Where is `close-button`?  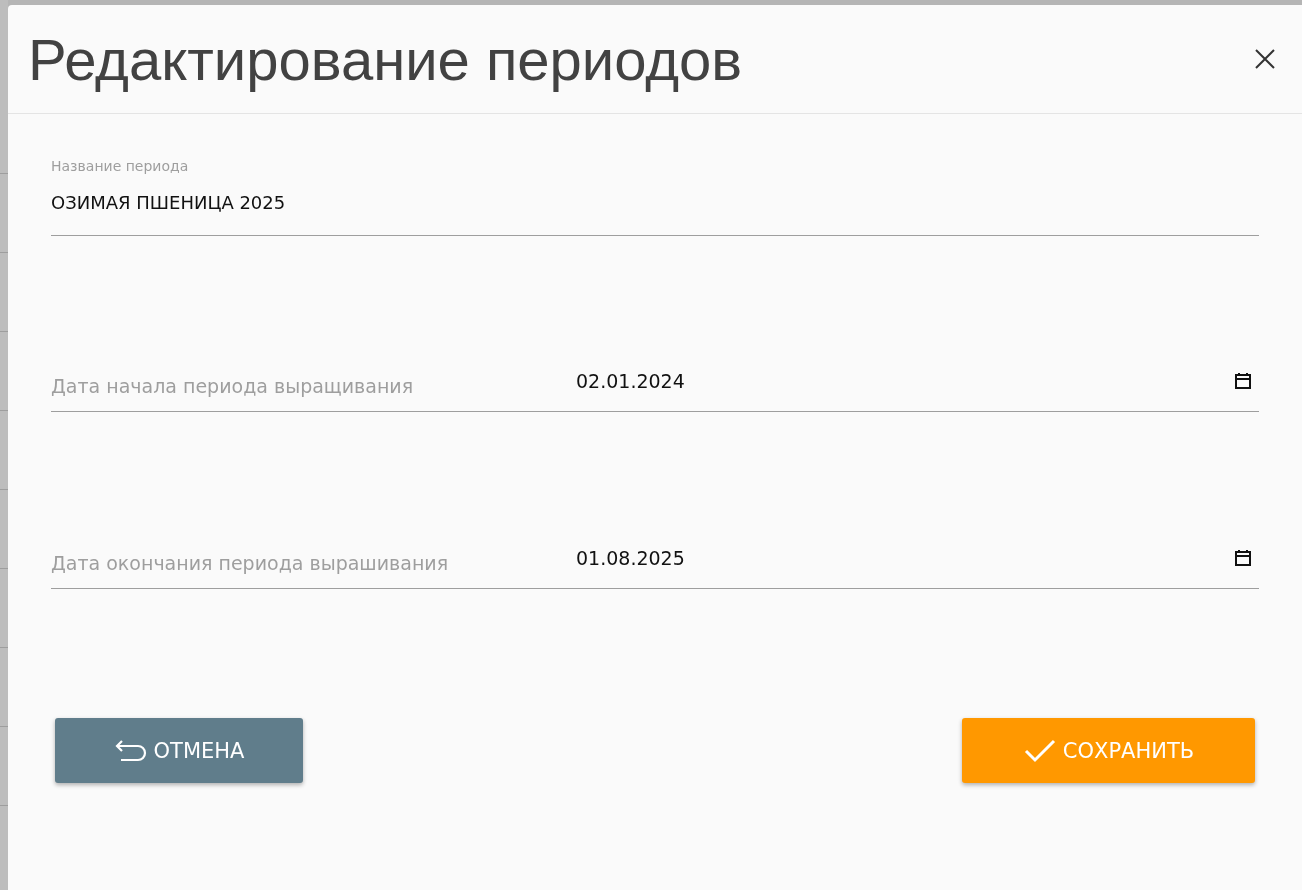 close-button is located at coordinates (1265, 59).